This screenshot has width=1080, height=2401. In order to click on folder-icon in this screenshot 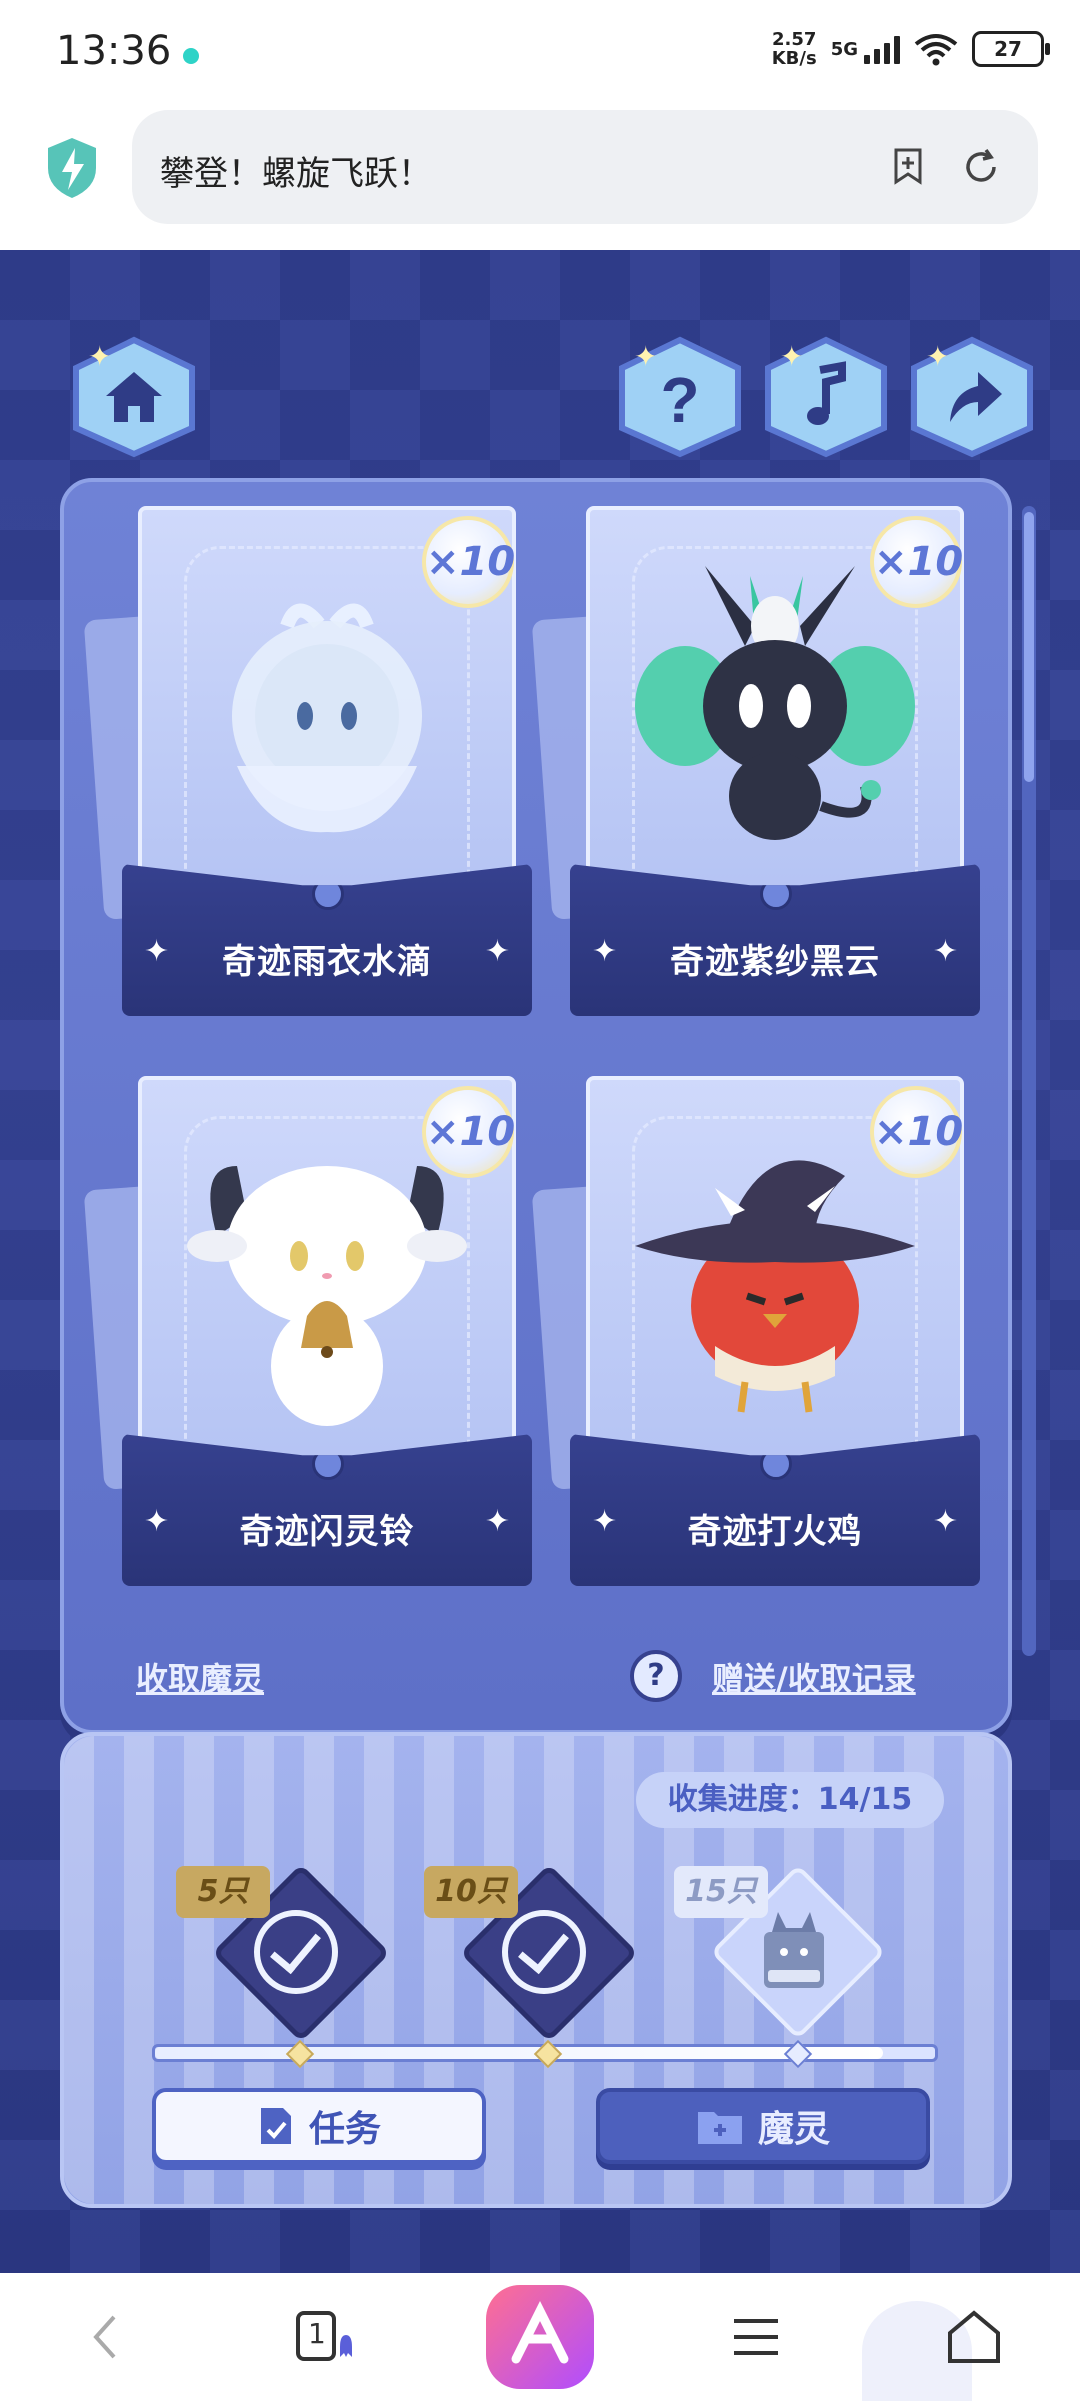, I will do `click(719, 2128)`.